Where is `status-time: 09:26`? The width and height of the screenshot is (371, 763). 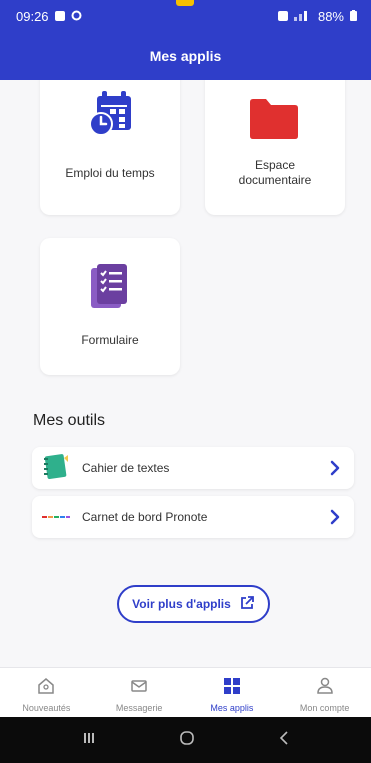
status-time: 09:26 is located at coordinates (32, 16).